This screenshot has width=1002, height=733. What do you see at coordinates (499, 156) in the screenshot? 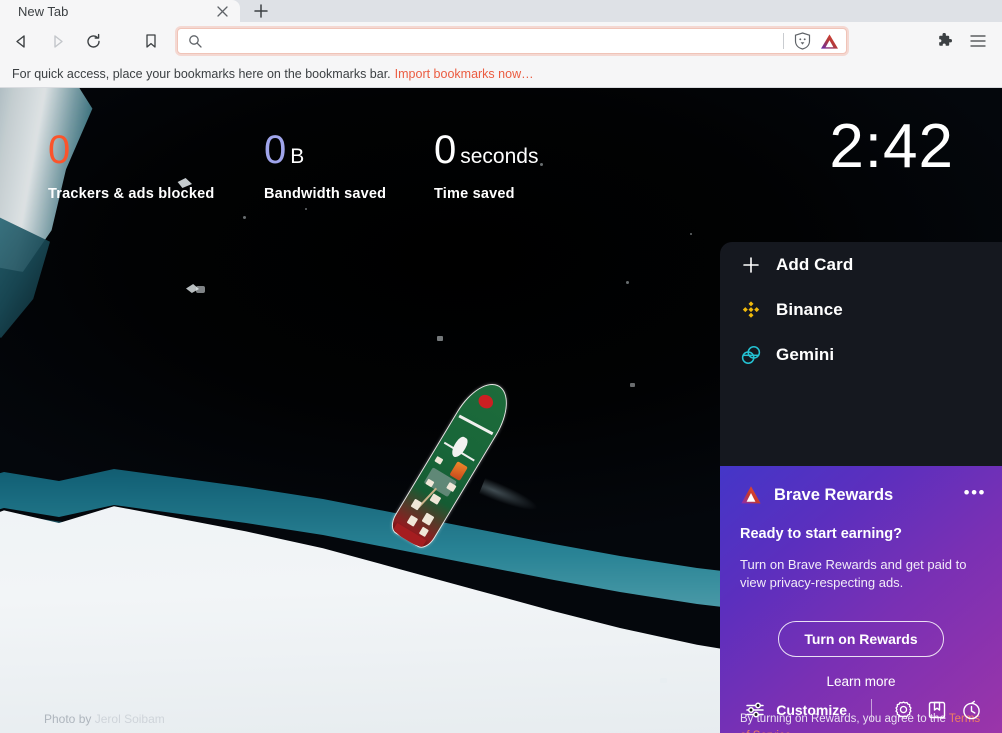
I see `stat-unit: seconds` at bounding box center [499, 156].